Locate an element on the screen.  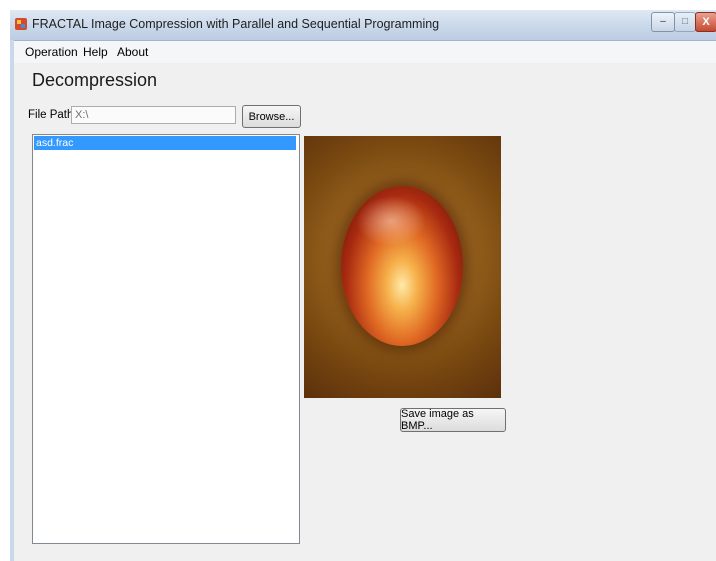
file-path-label: File Path is located at coordinates (51, 115).